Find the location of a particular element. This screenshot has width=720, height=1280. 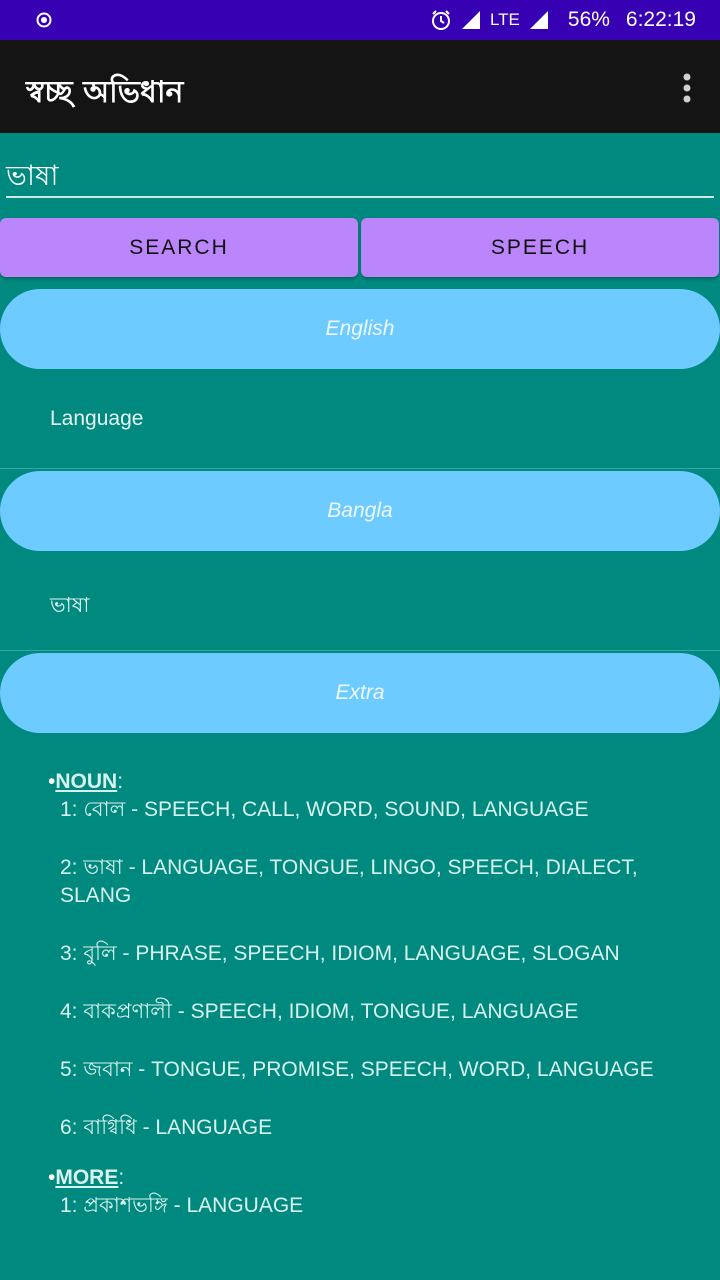

english-section-header: English is located at coordinates (360, 329).